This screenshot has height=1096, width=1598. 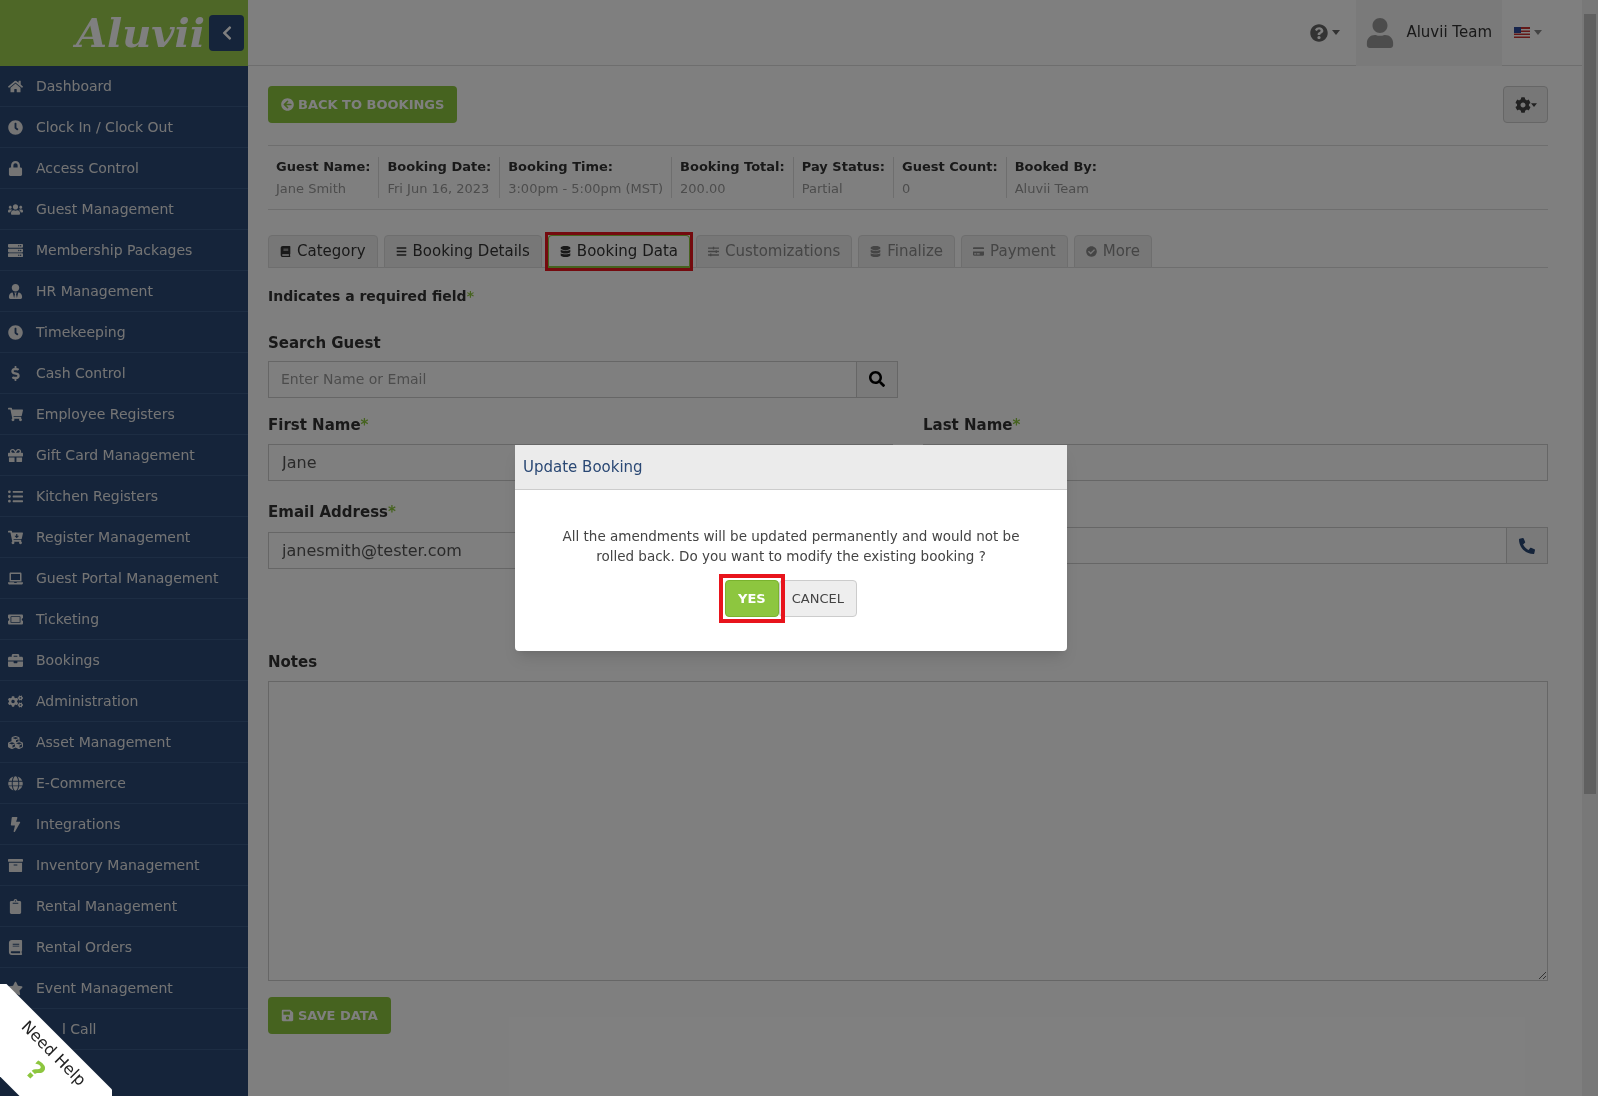 What do you see at coordinates (732, 167) in the screenshot?
I see `summary-label: Booking Total:` at bounding box center [732, 167].